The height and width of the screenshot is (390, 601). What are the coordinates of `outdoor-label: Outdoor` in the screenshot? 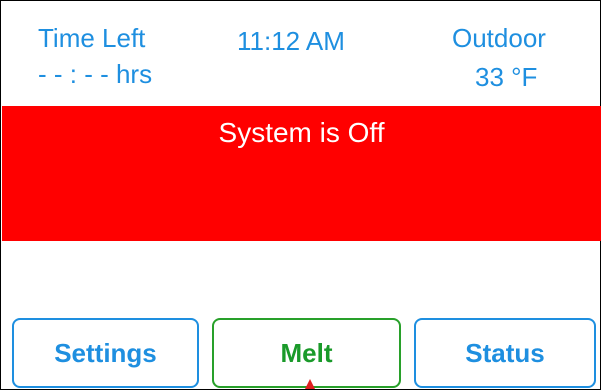 It's located at (499, 38).